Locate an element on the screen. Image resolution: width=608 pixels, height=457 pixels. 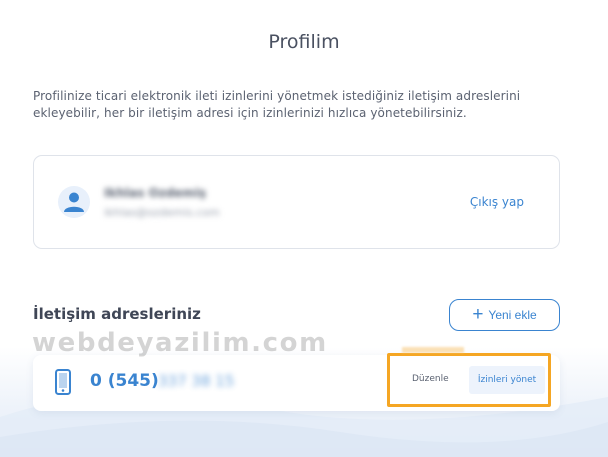
page-title: Profilim is located at coordinates (304, 42).